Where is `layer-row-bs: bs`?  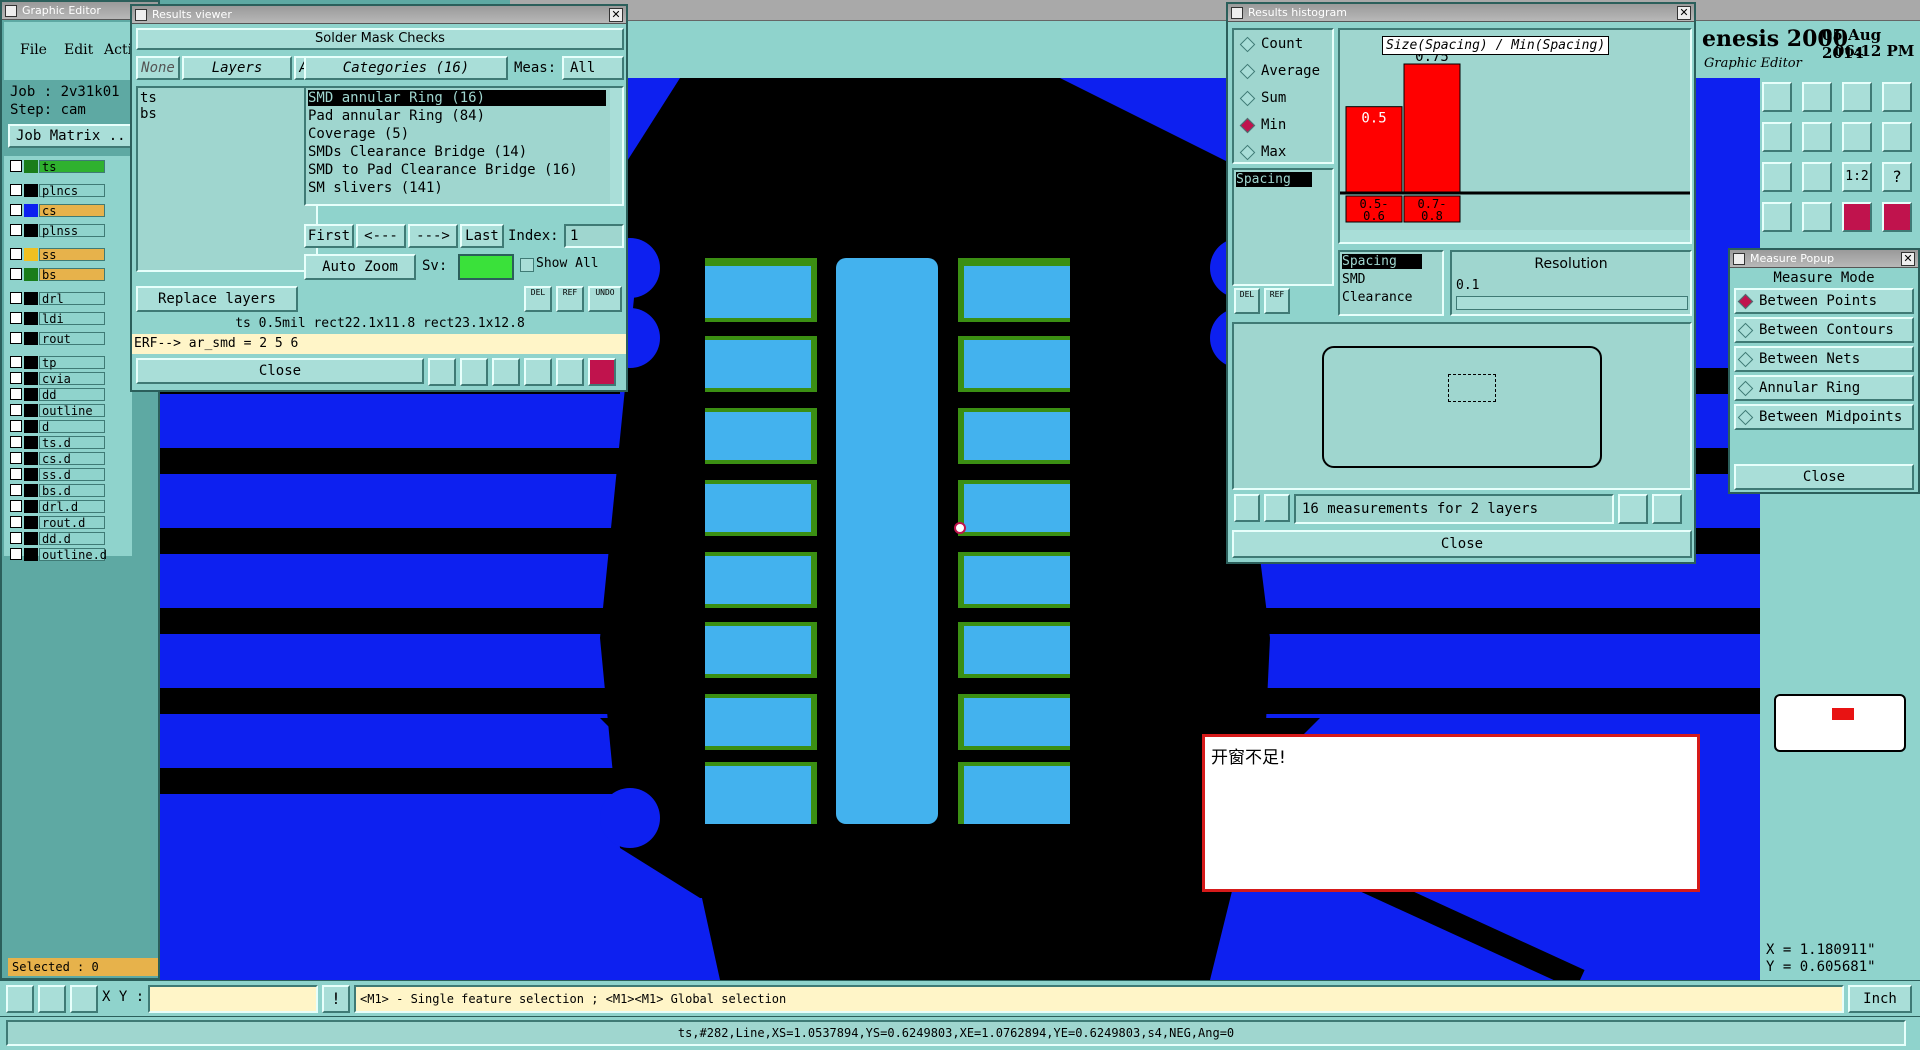
layer-row-bs: bs is located at coordinates (58, 275).